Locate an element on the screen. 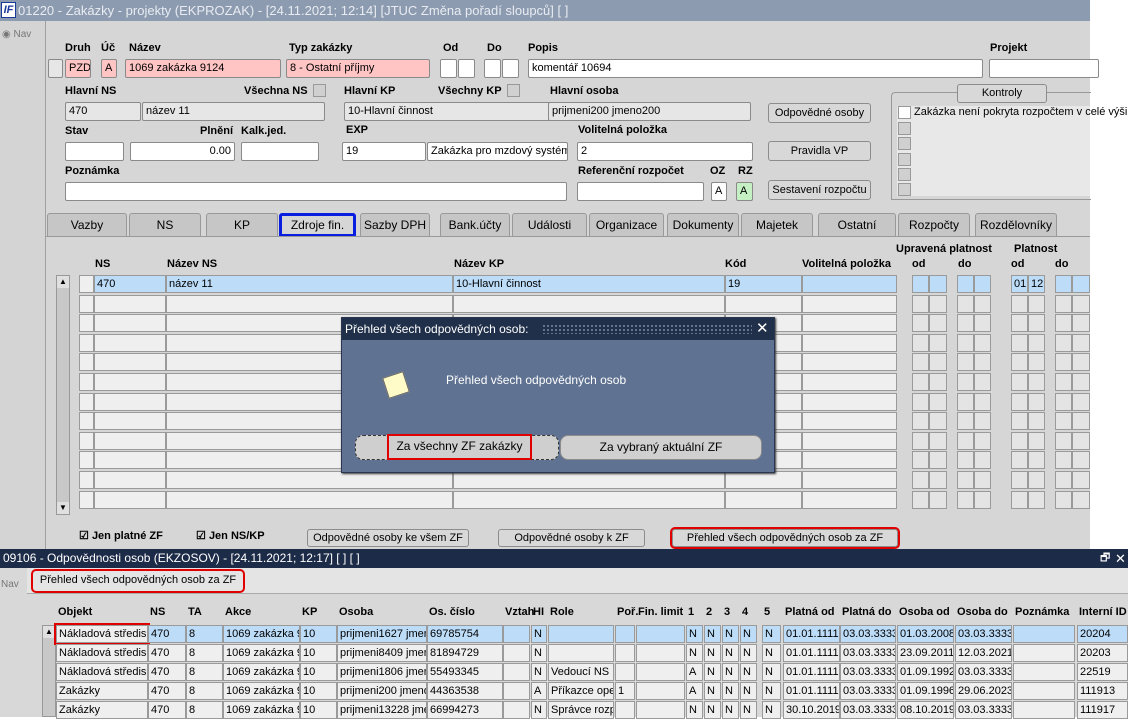  osoby-cell: 20204 is located at coordinates (1102, 634).